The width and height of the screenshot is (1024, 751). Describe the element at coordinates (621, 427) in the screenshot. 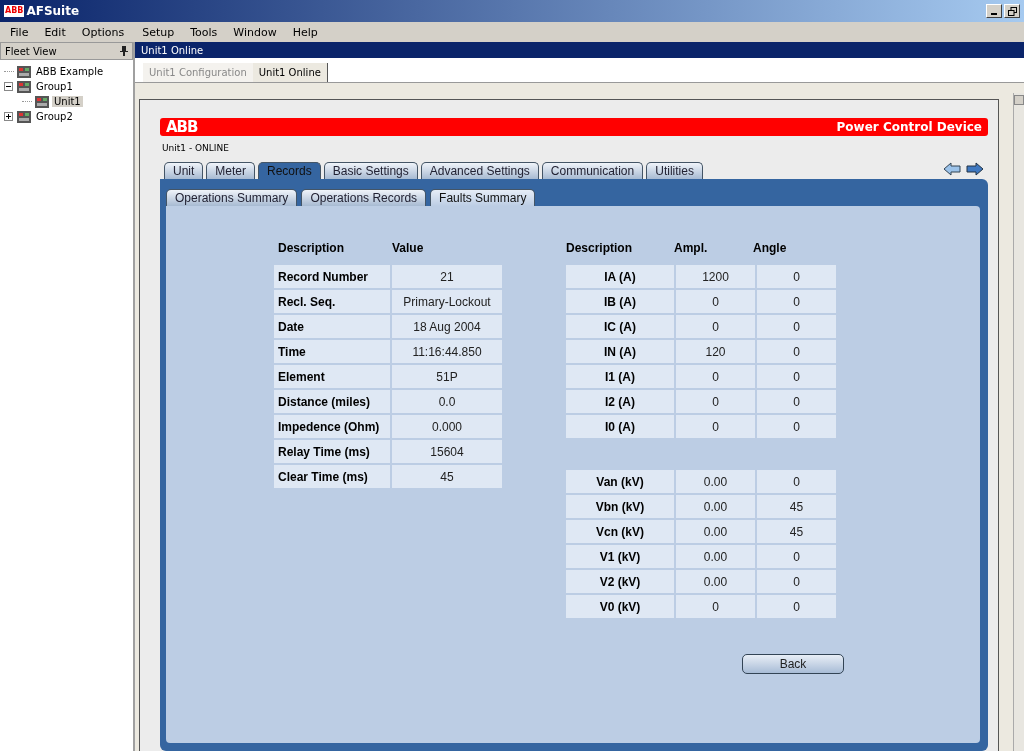

I see `table-cell: I0 (A)` at that location.